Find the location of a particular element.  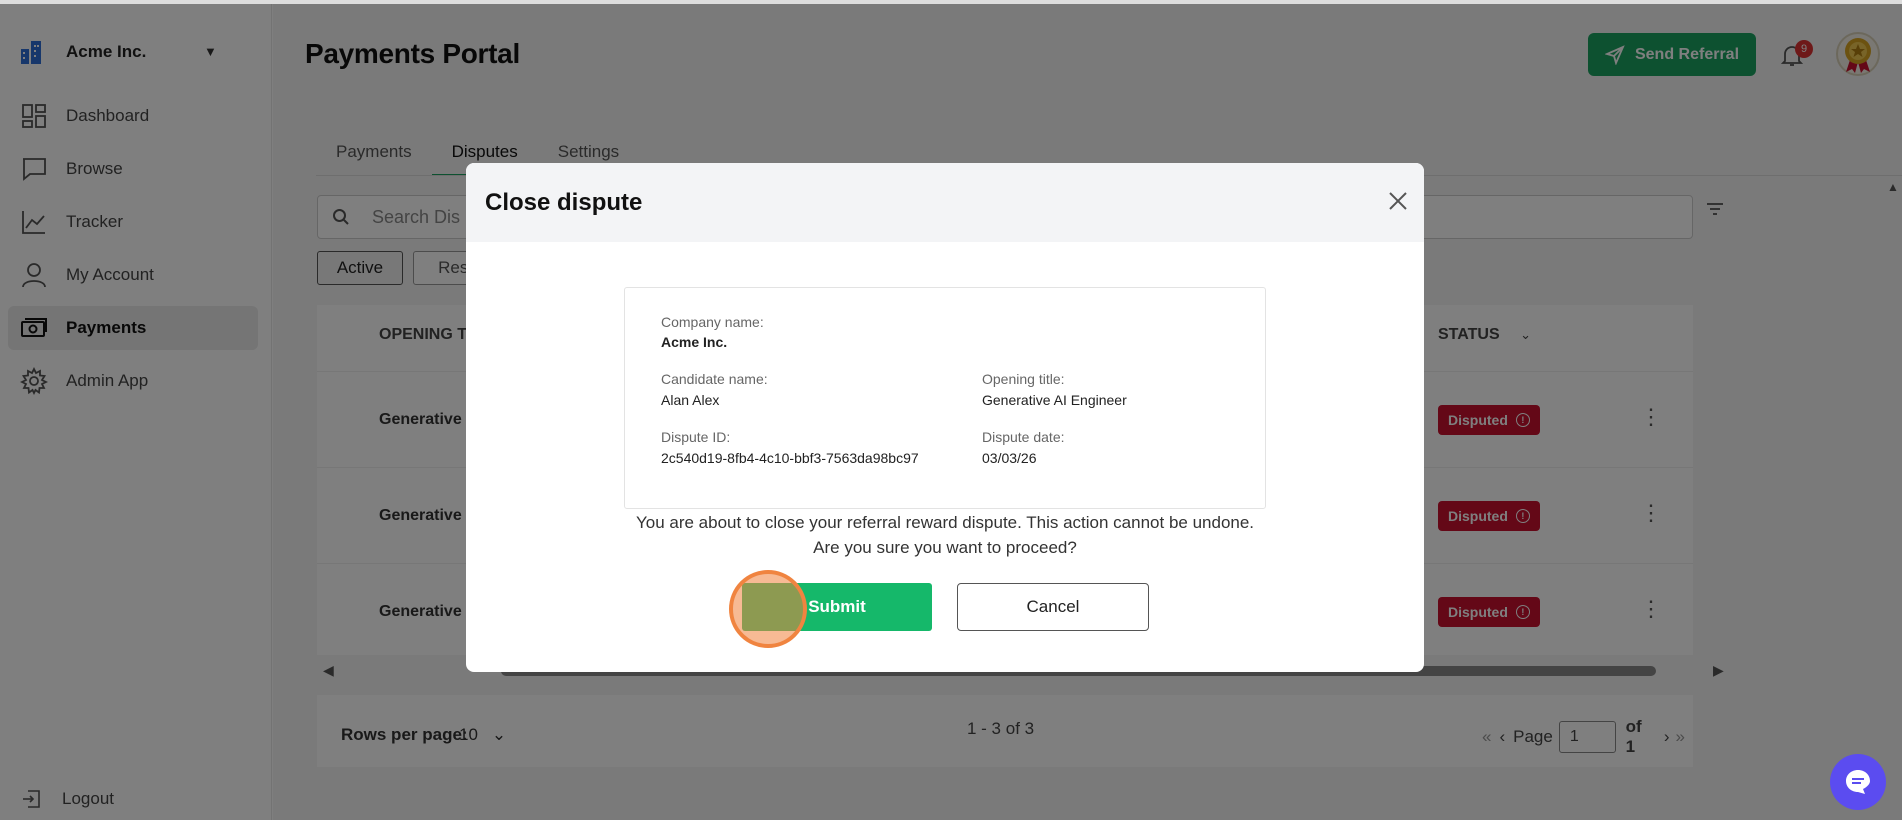

dispute-date-label: Dispute date: is located at coordinates (1023, 437).